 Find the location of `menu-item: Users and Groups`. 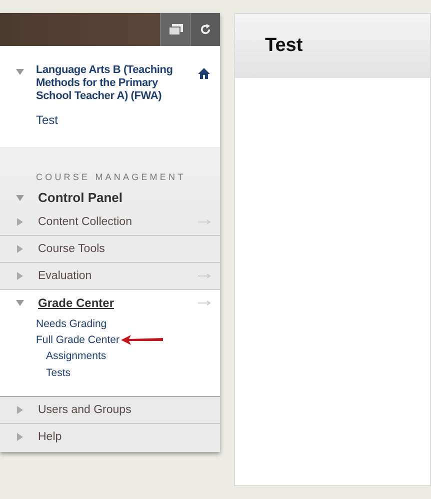

menu-item: Users and Groups is located at coordinates (125, 410).